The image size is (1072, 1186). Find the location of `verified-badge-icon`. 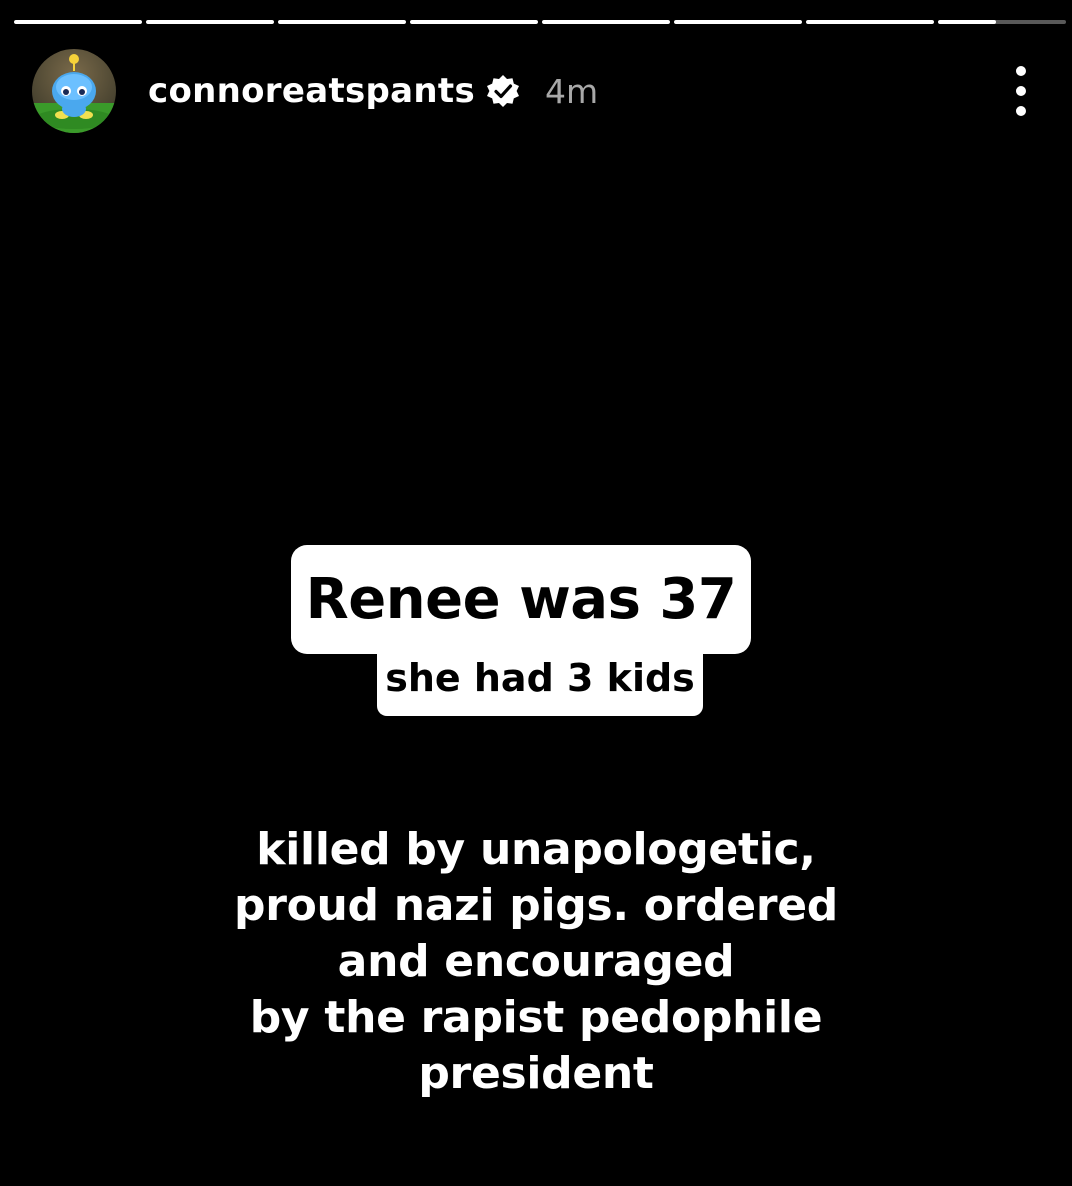

verified-badge-icon is located at coordinates (503, 91).